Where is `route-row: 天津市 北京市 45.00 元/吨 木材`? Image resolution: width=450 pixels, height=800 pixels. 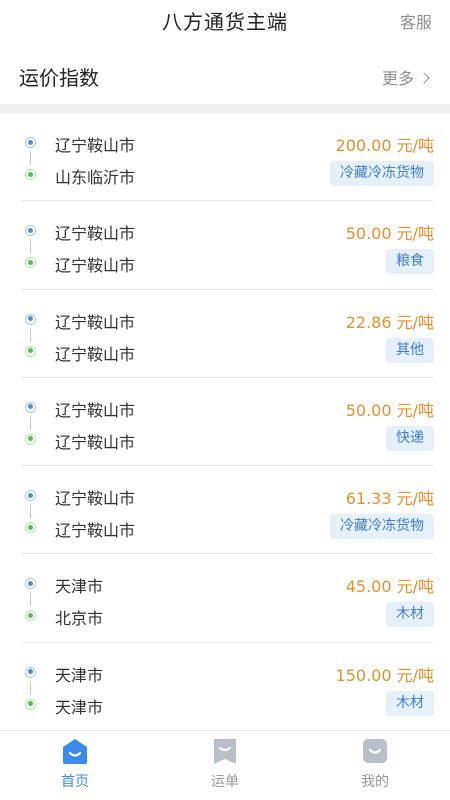
route-row: 天津市 北京市 45.00 元/吨 木材 is located at coordinates (227, 598).